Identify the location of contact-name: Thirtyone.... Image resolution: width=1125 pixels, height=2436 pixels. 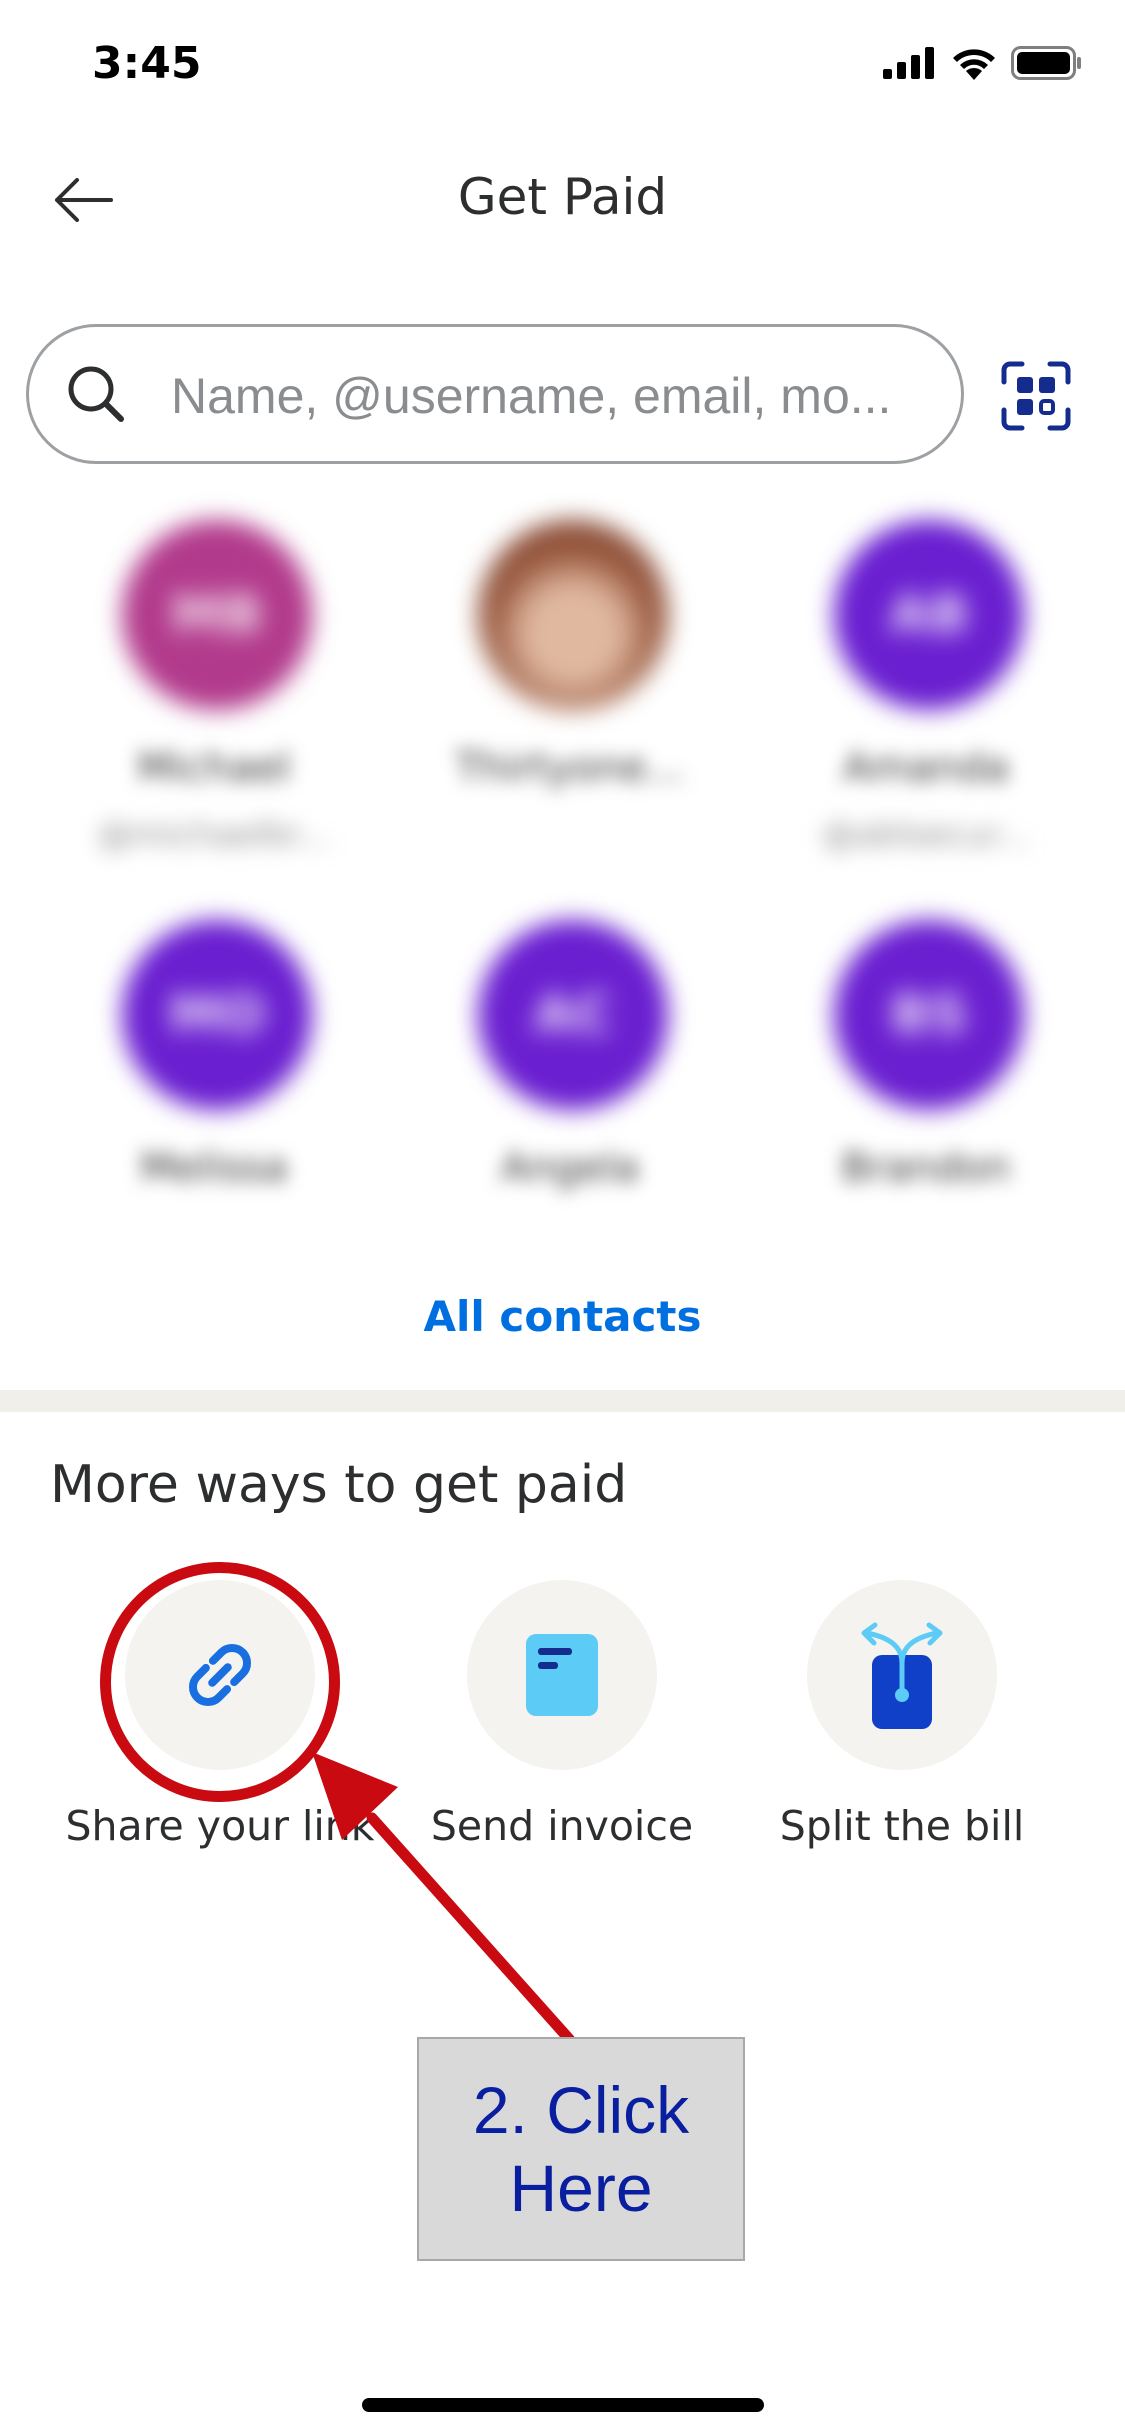
(570, 768).